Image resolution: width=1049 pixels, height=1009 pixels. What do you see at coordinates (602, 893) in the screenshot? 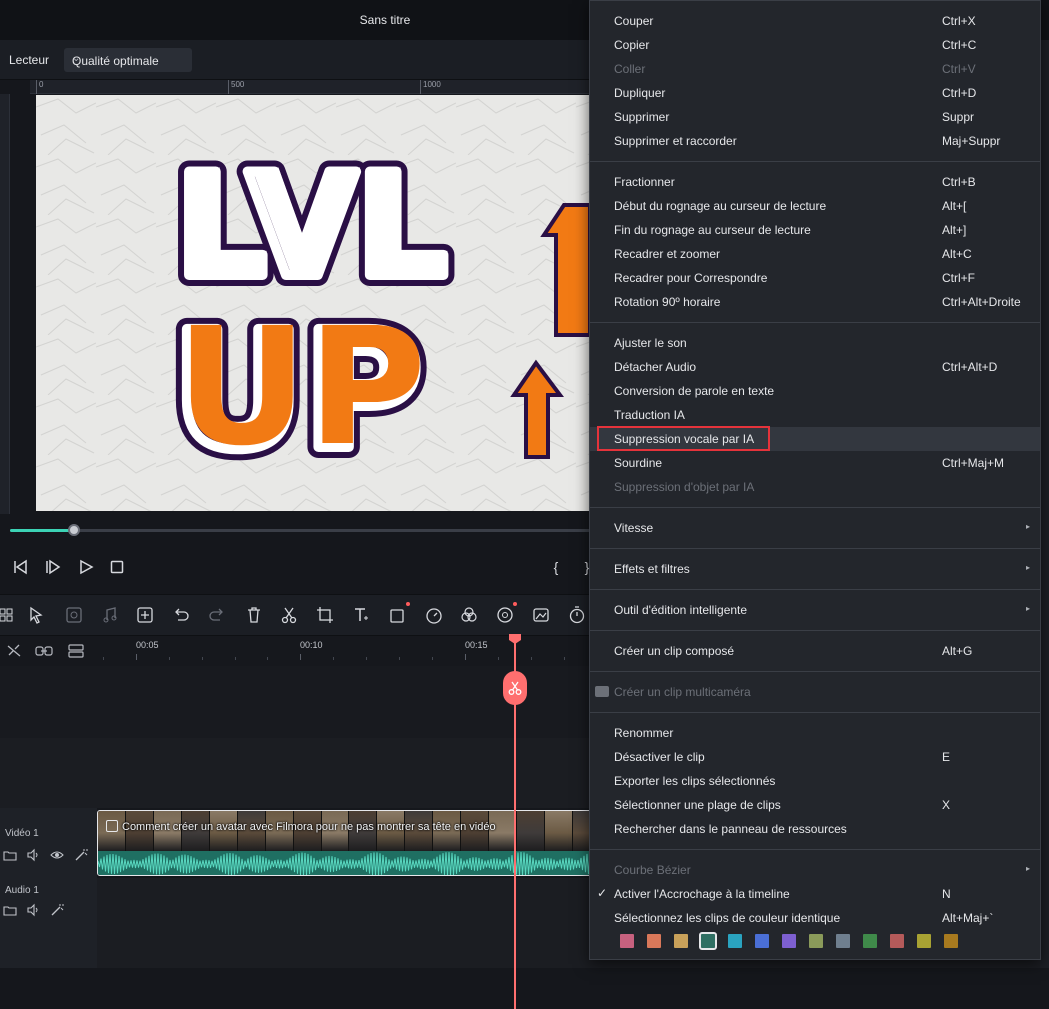
I see `checkmark-icon: ✓` at bounding box center [602, 893].